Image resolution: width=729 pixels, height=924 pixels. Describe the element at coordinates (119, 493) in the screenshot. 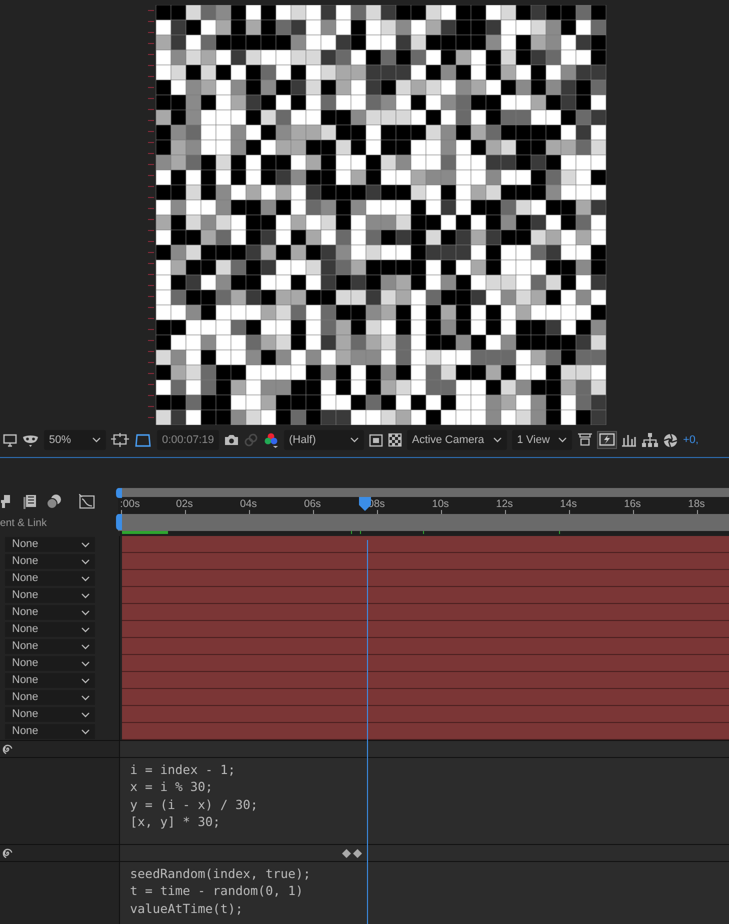

I see `navigator-start-handle` at that location.